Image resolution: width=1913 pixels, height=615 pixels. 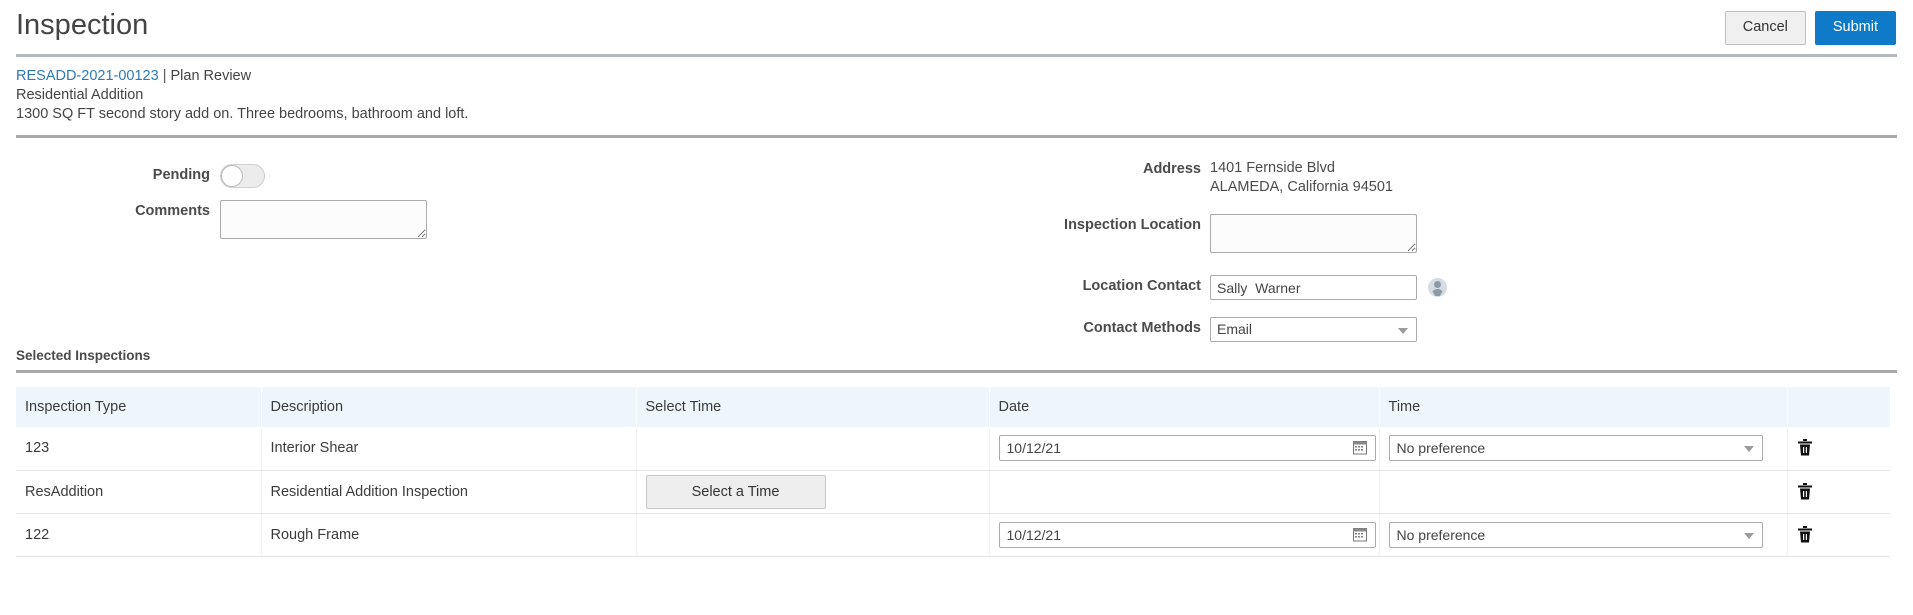 I want to click on person-avatar-icon, so click(x=1437, y=287).